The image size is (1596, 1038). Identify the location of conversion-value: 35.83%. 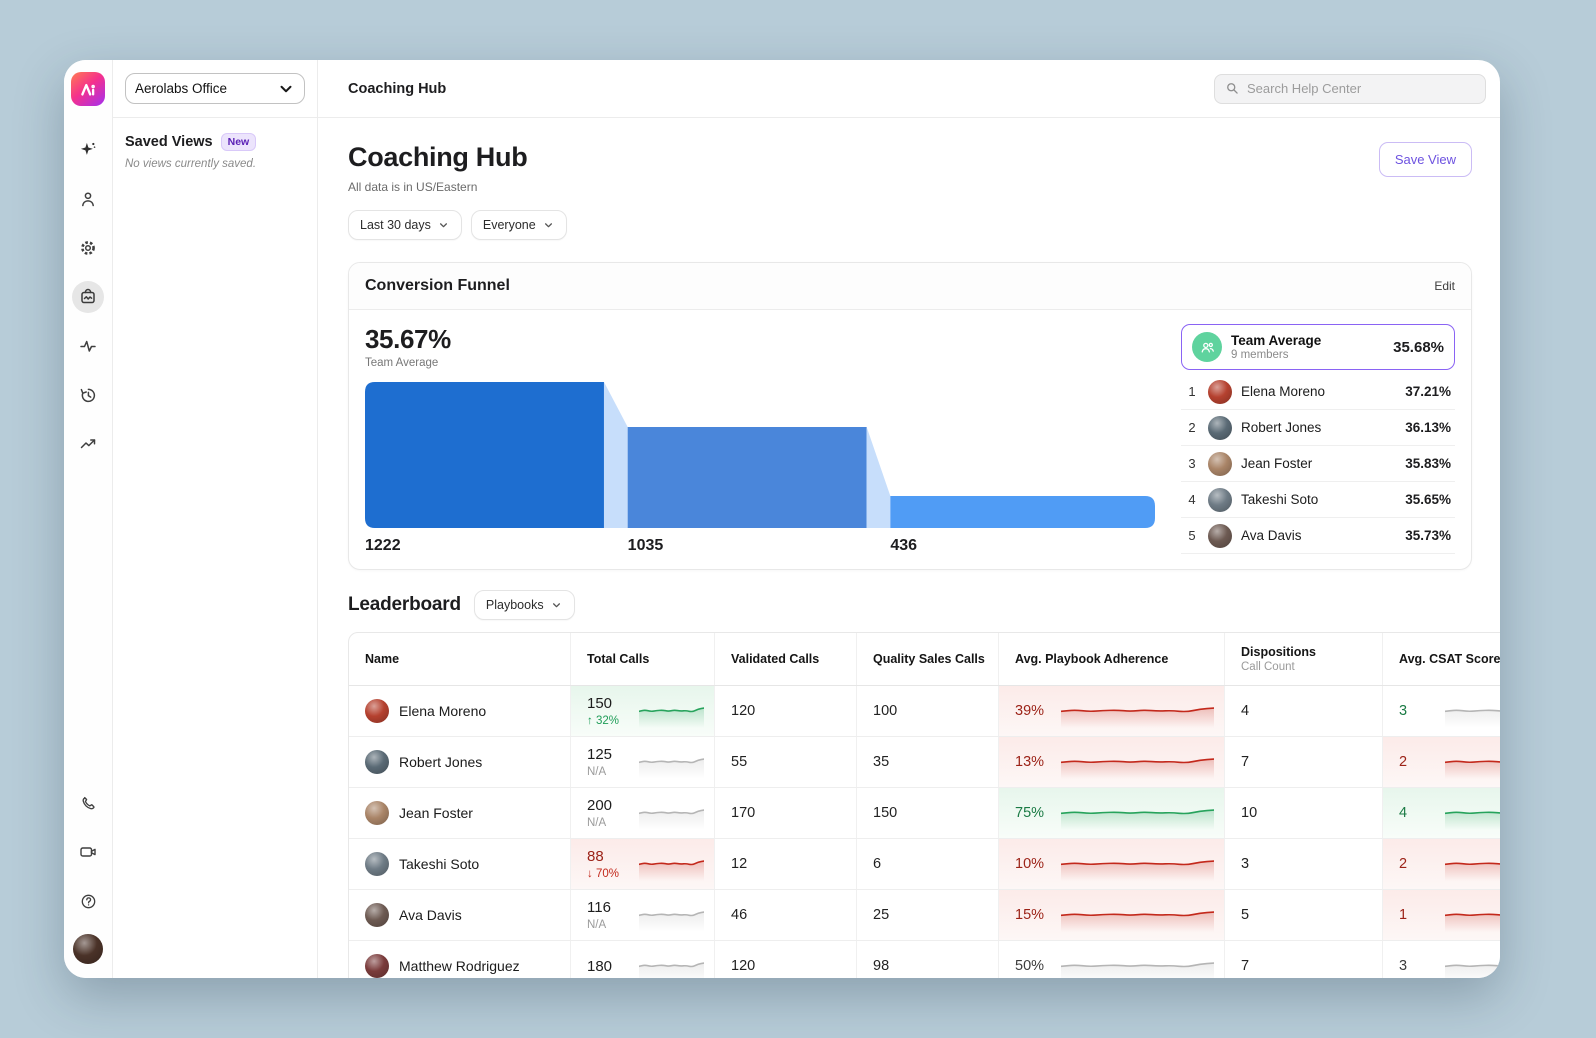
(1428, 463).